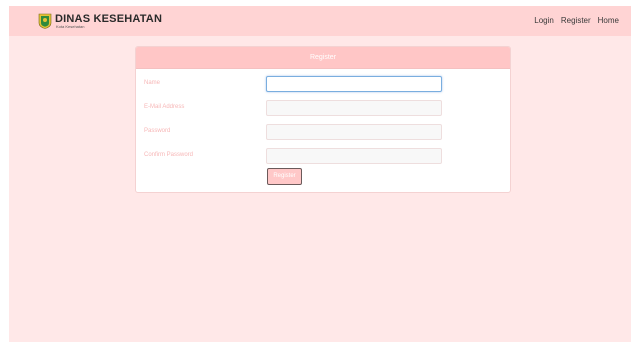 The height and width of the screenshot is (344, 634). What do you see at coordinates (608, 20) in the screenshot?
I see `nav-home-link: Home` at bounding box center [608, 20].